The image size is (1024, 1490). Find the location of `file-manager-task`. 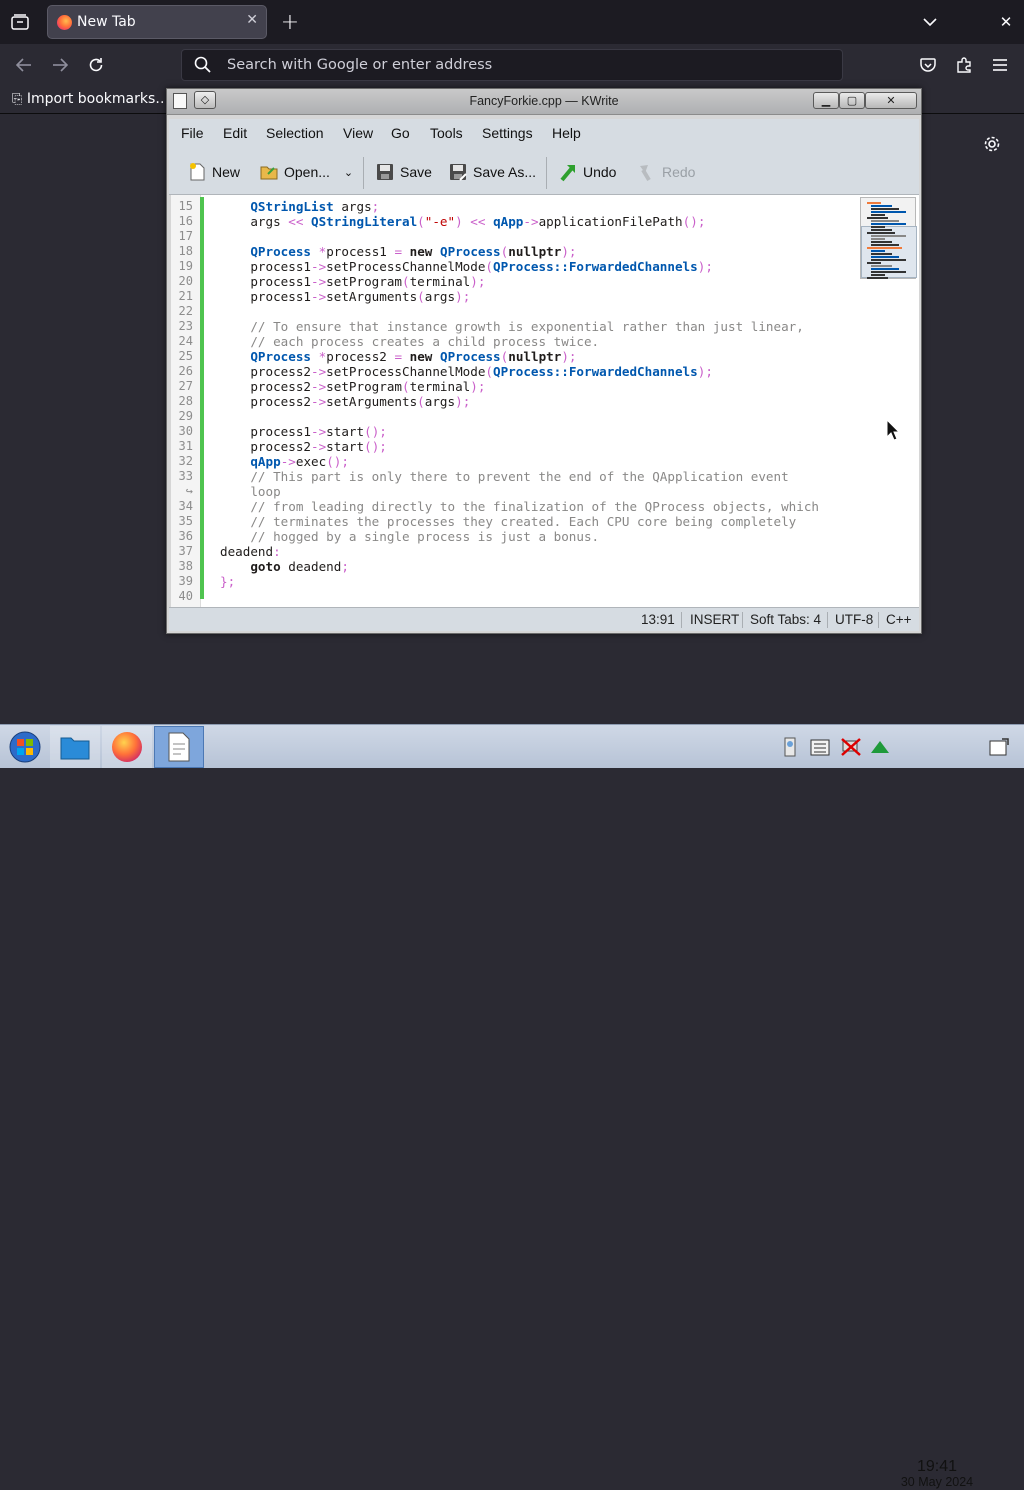

file-manager-task is located at coordinates (75, 747).